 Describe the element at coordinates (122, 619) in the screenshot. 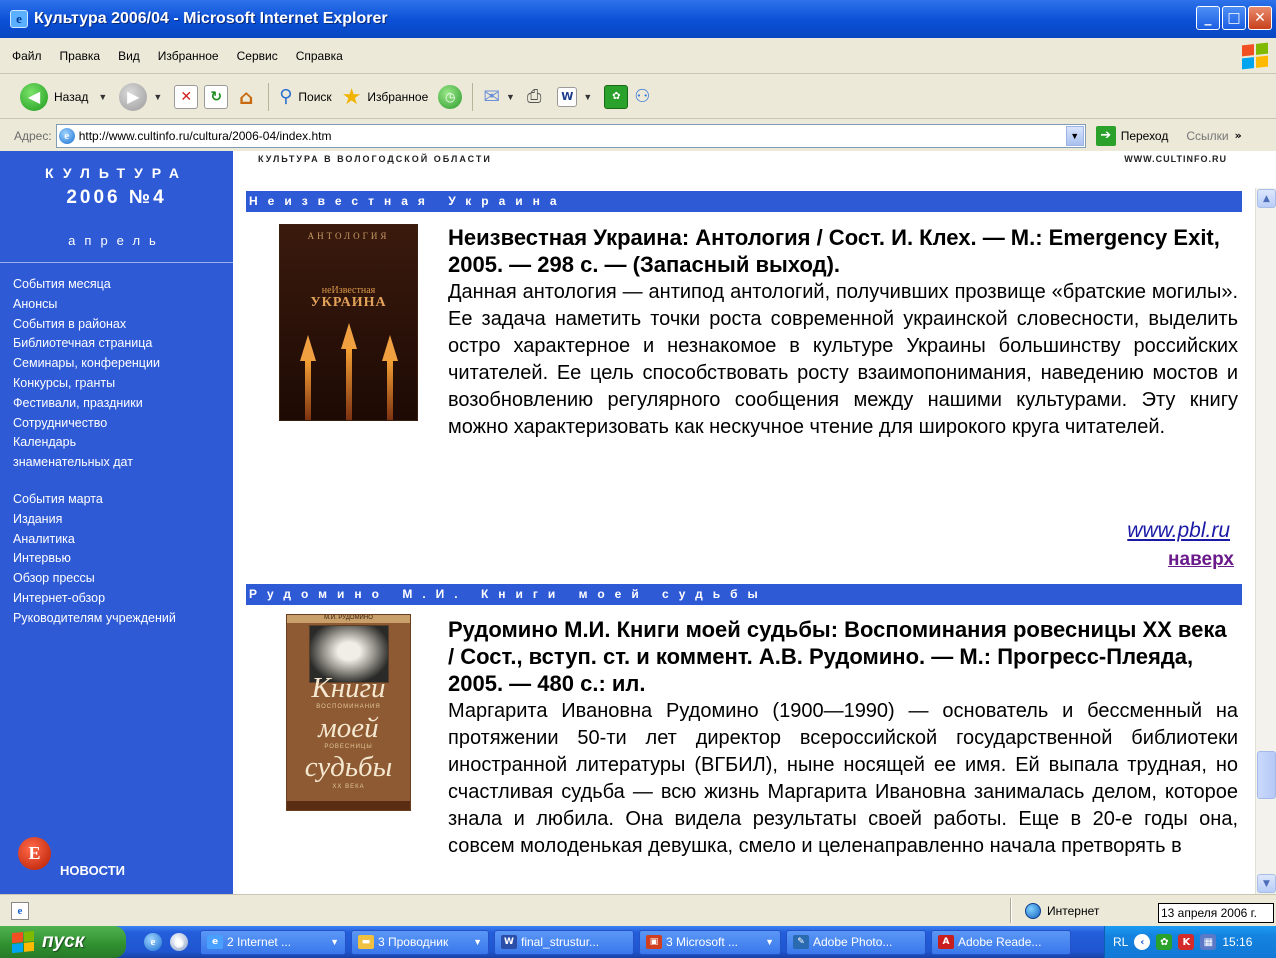

I see `sidebar-link-managers: Руководителям учреждений` at that location.